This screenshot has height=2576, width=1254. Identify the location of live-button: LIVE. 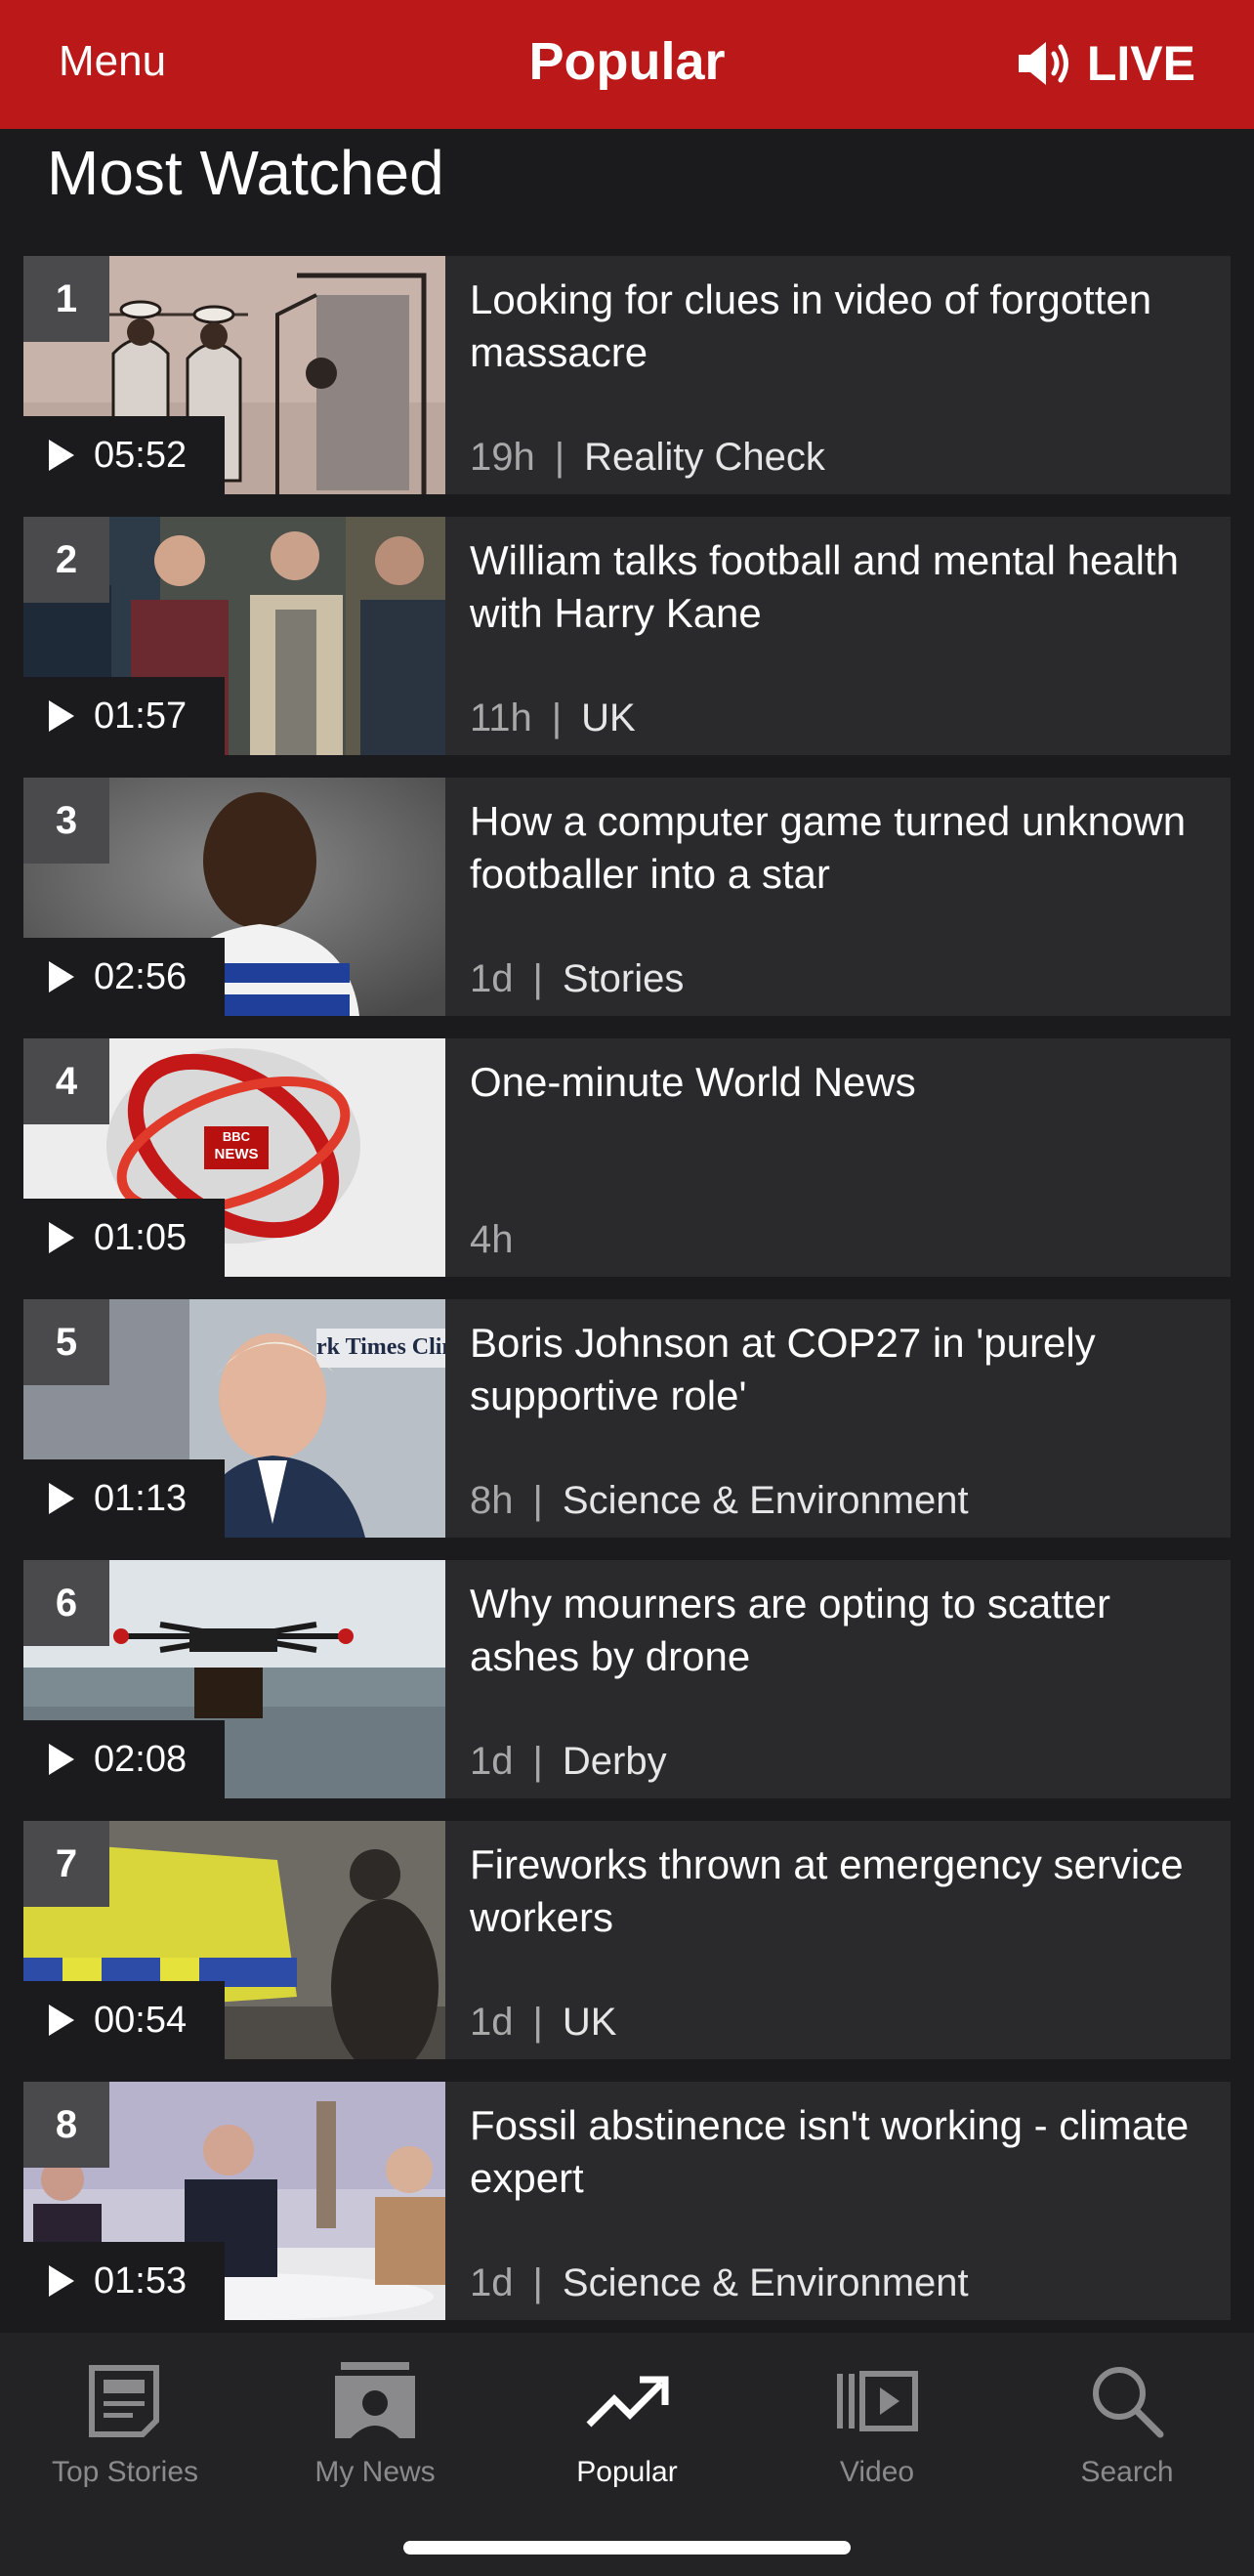
(1106, 63).